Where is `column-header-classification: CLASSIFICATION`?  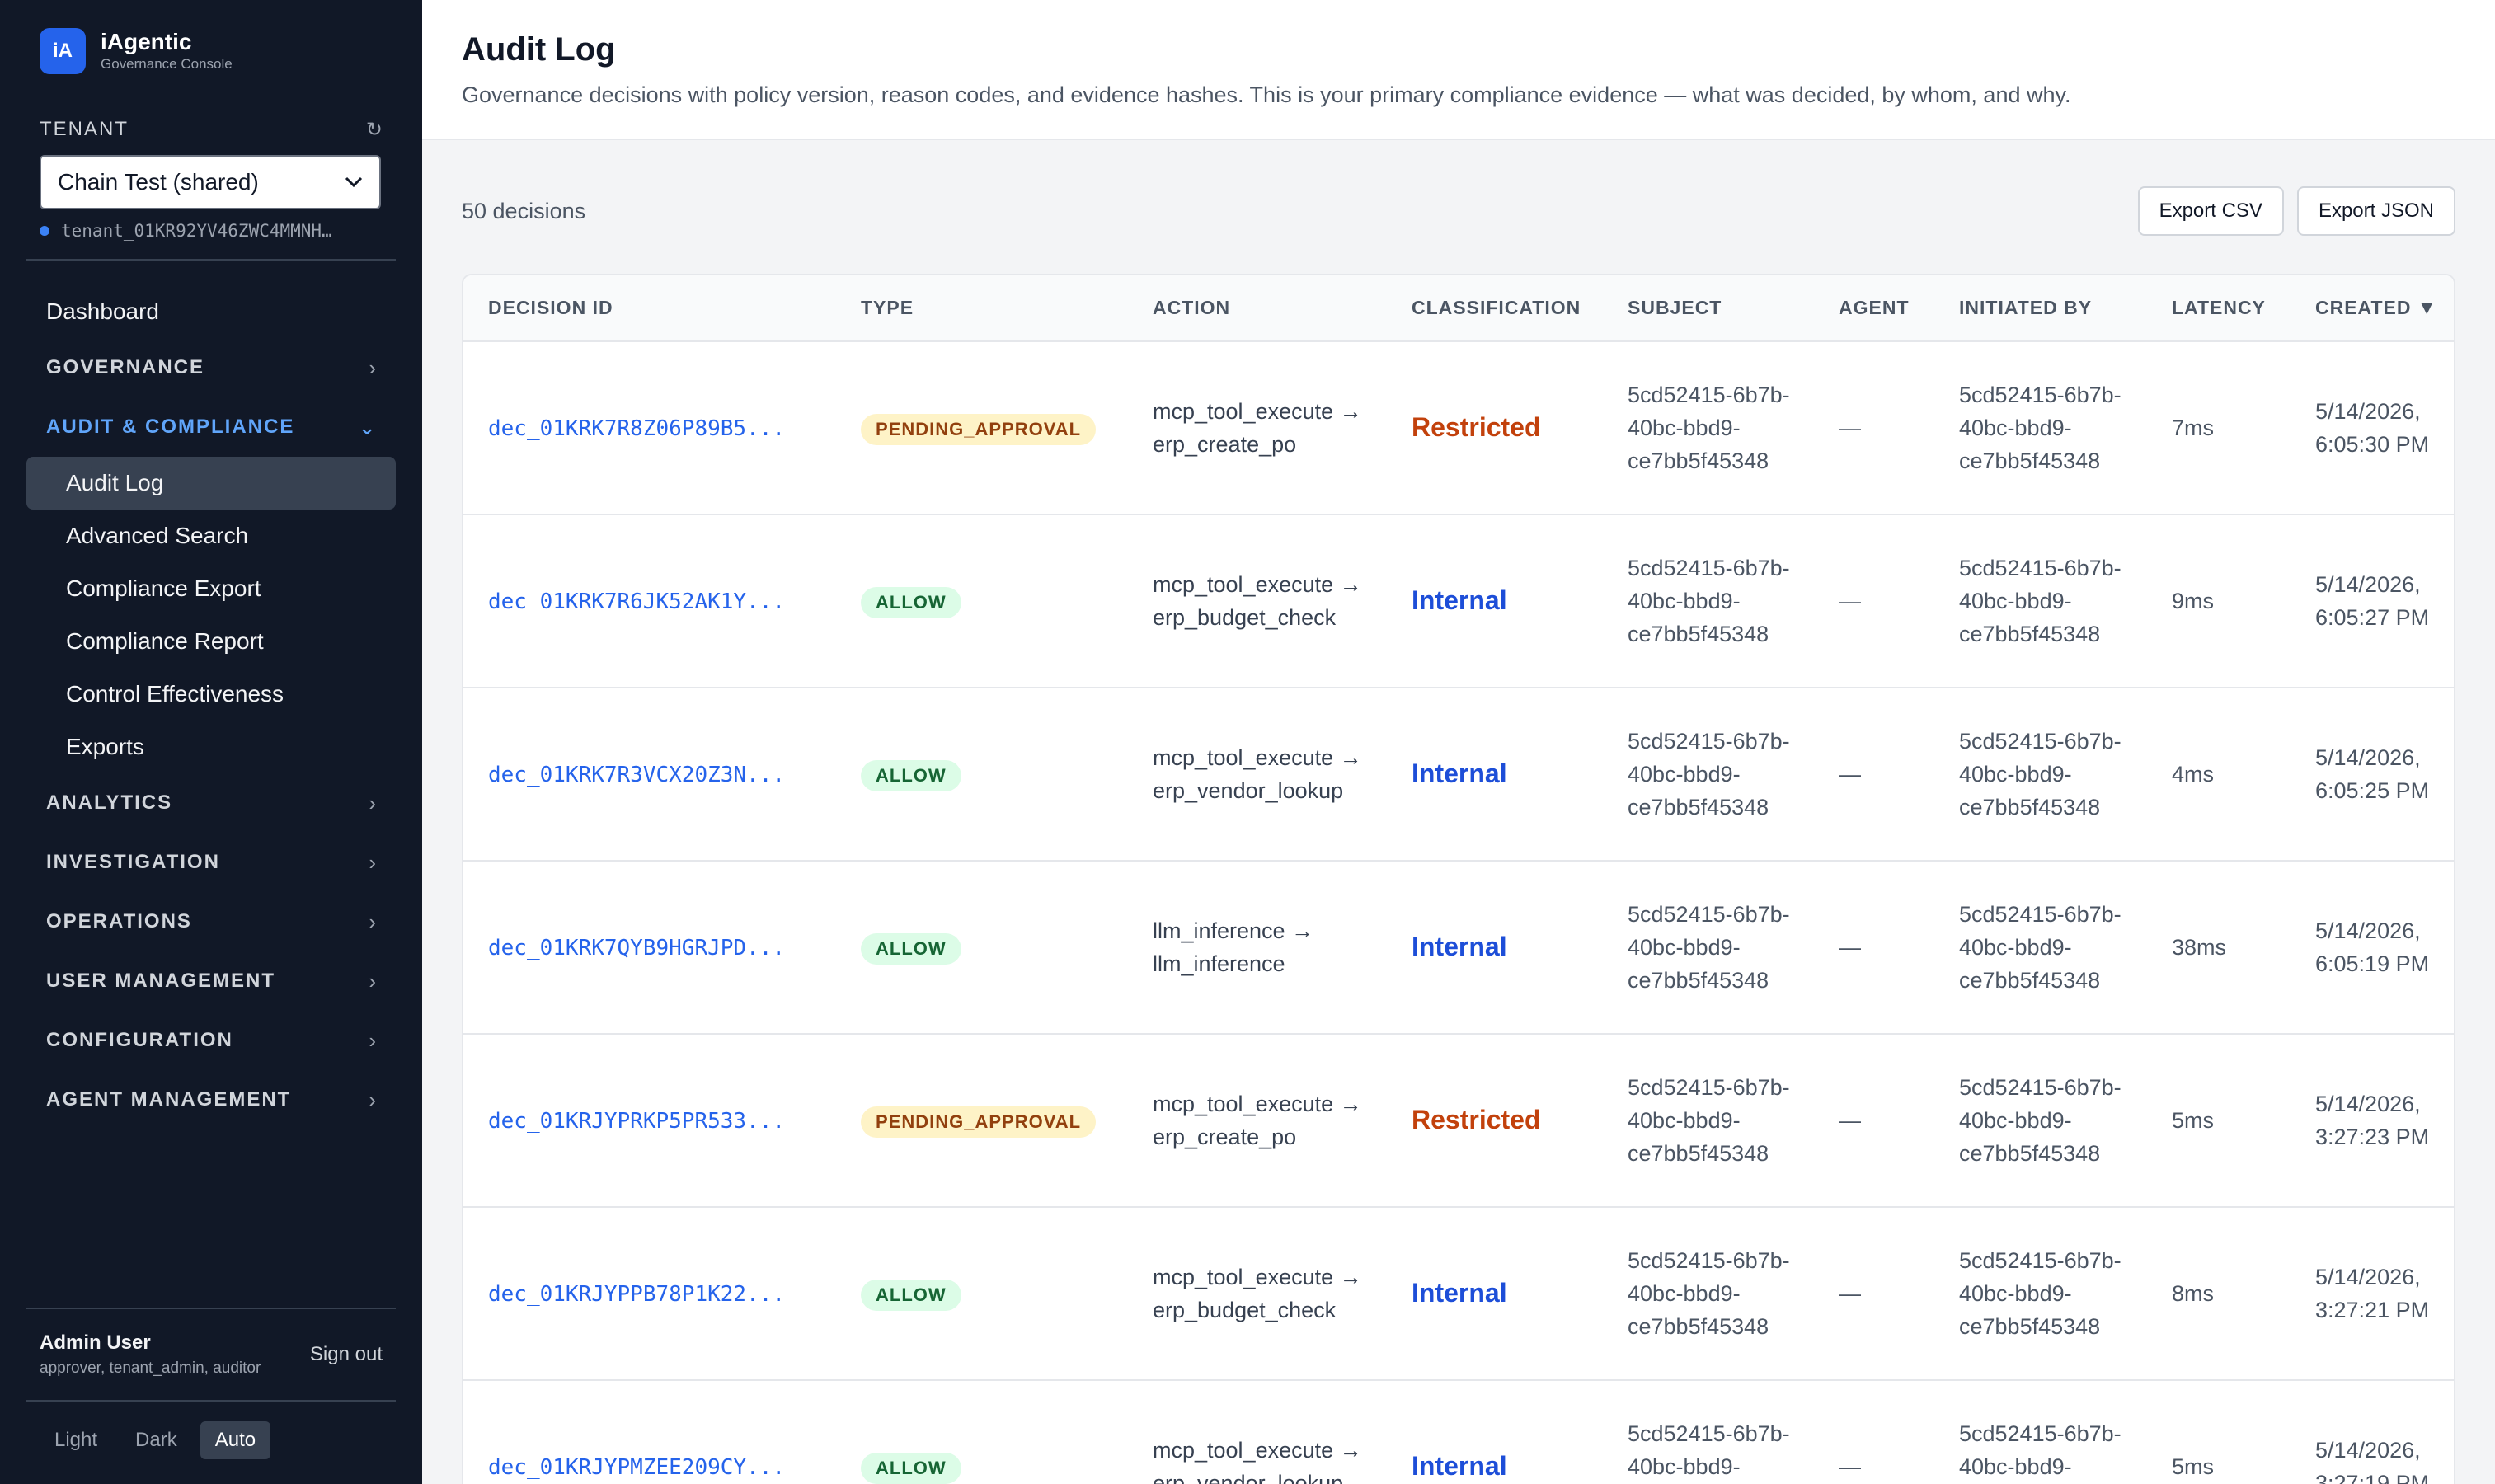 column-header-classification: CLASSIFICATION is located at coordinates (1495, 308).